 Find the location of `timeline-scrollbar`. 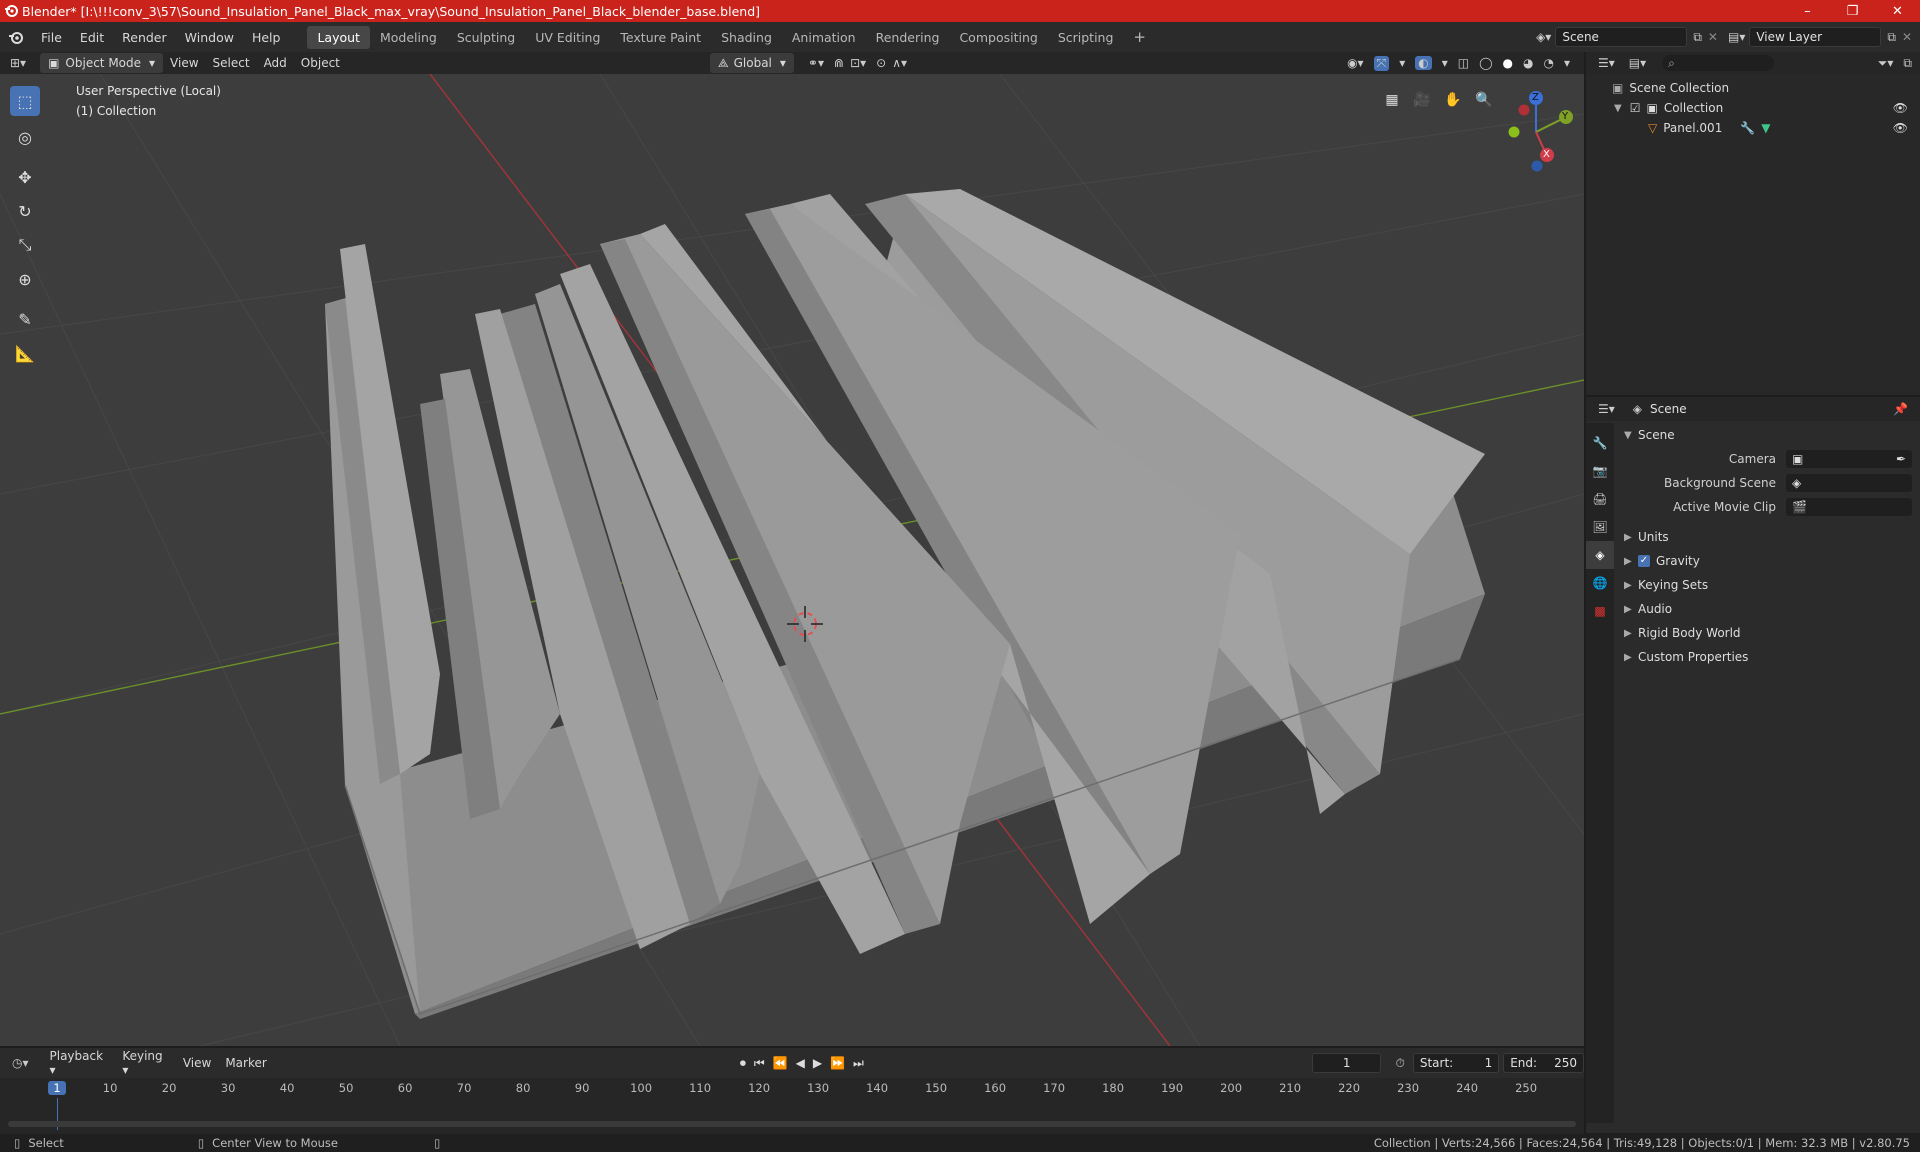

timeline-scrollbar is located at coordinates (792, 1124).